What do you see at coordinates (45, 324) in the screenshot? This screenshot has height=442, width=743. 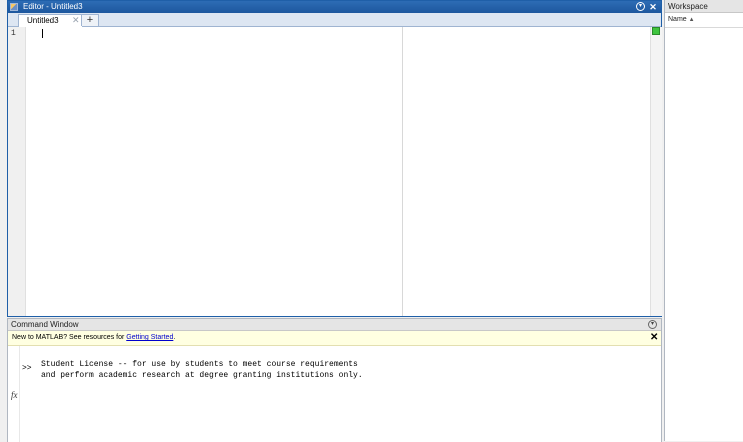 I see `command-window-title: Command Window` at bounding box center [45, 324].